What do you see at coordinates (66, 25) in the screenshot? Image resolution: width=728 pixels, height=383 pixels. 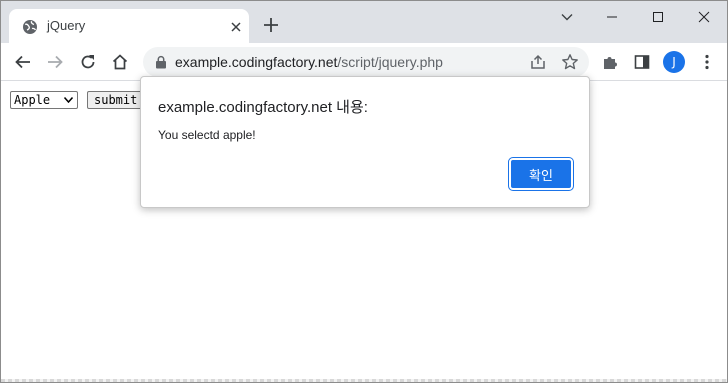 I see `tab-title: jQuery` at bounding box center [66, 25].